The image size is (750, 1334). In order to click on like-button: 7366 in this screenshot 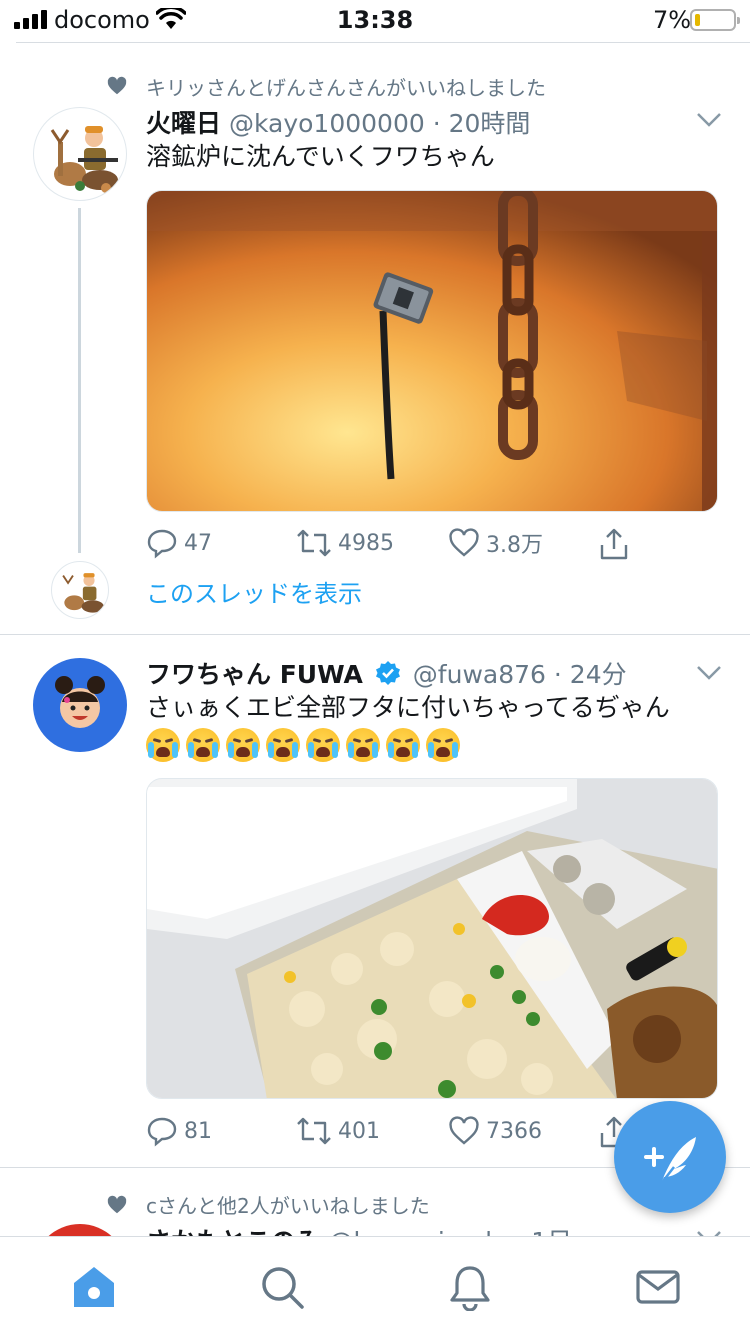, I will do `click(495, 1131)`.